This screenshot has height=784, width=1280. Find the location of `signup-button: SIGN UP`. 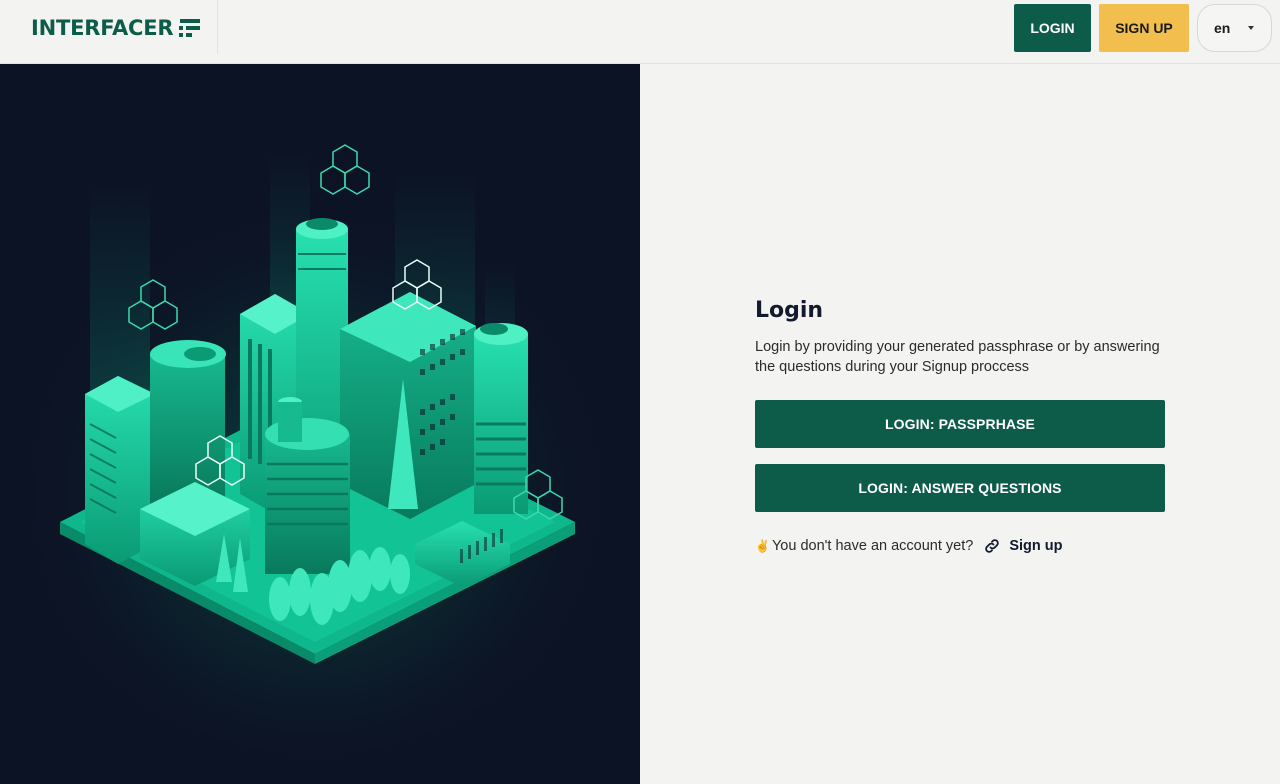

signup-button: SIGN UP is located at coordinates (1144, 28).